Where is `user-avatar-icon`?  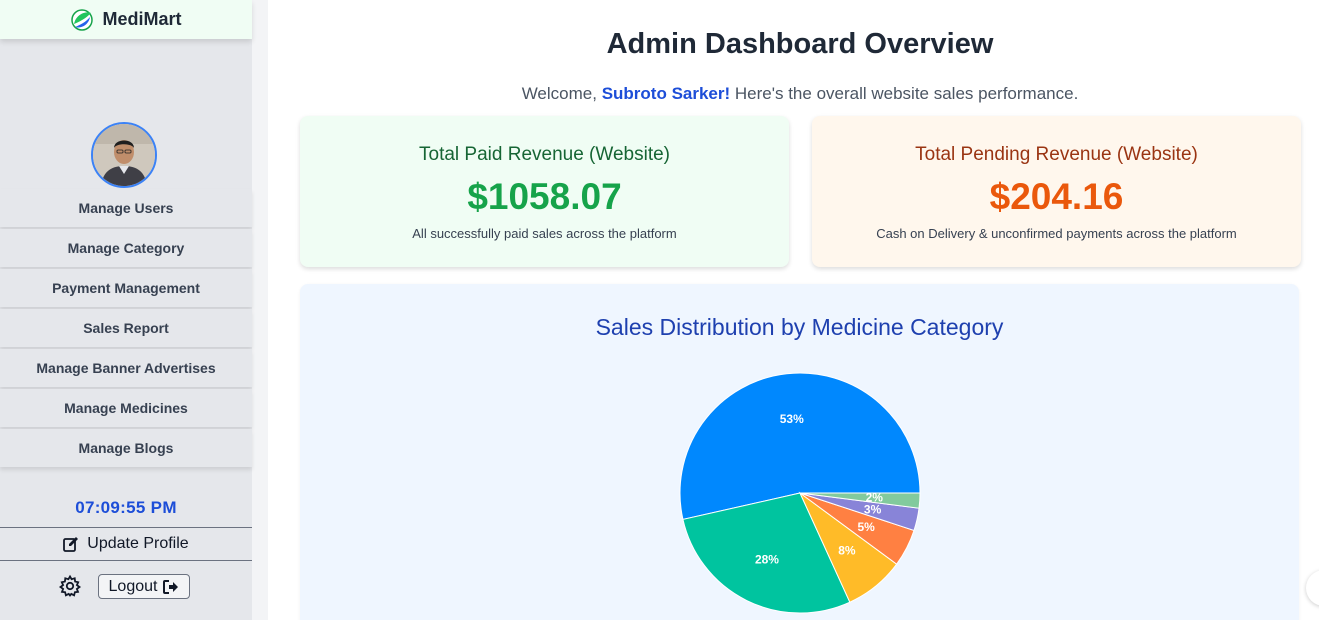 user-avatar-icon is located at coordinates (124, 155).